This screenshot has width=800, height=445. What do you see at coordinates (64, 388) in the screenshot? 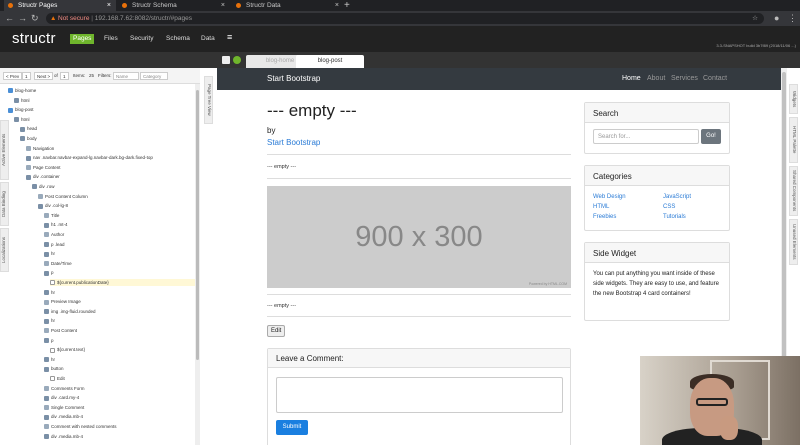
I see `tree-node: Comments Form` at bounding box center [64, 388].